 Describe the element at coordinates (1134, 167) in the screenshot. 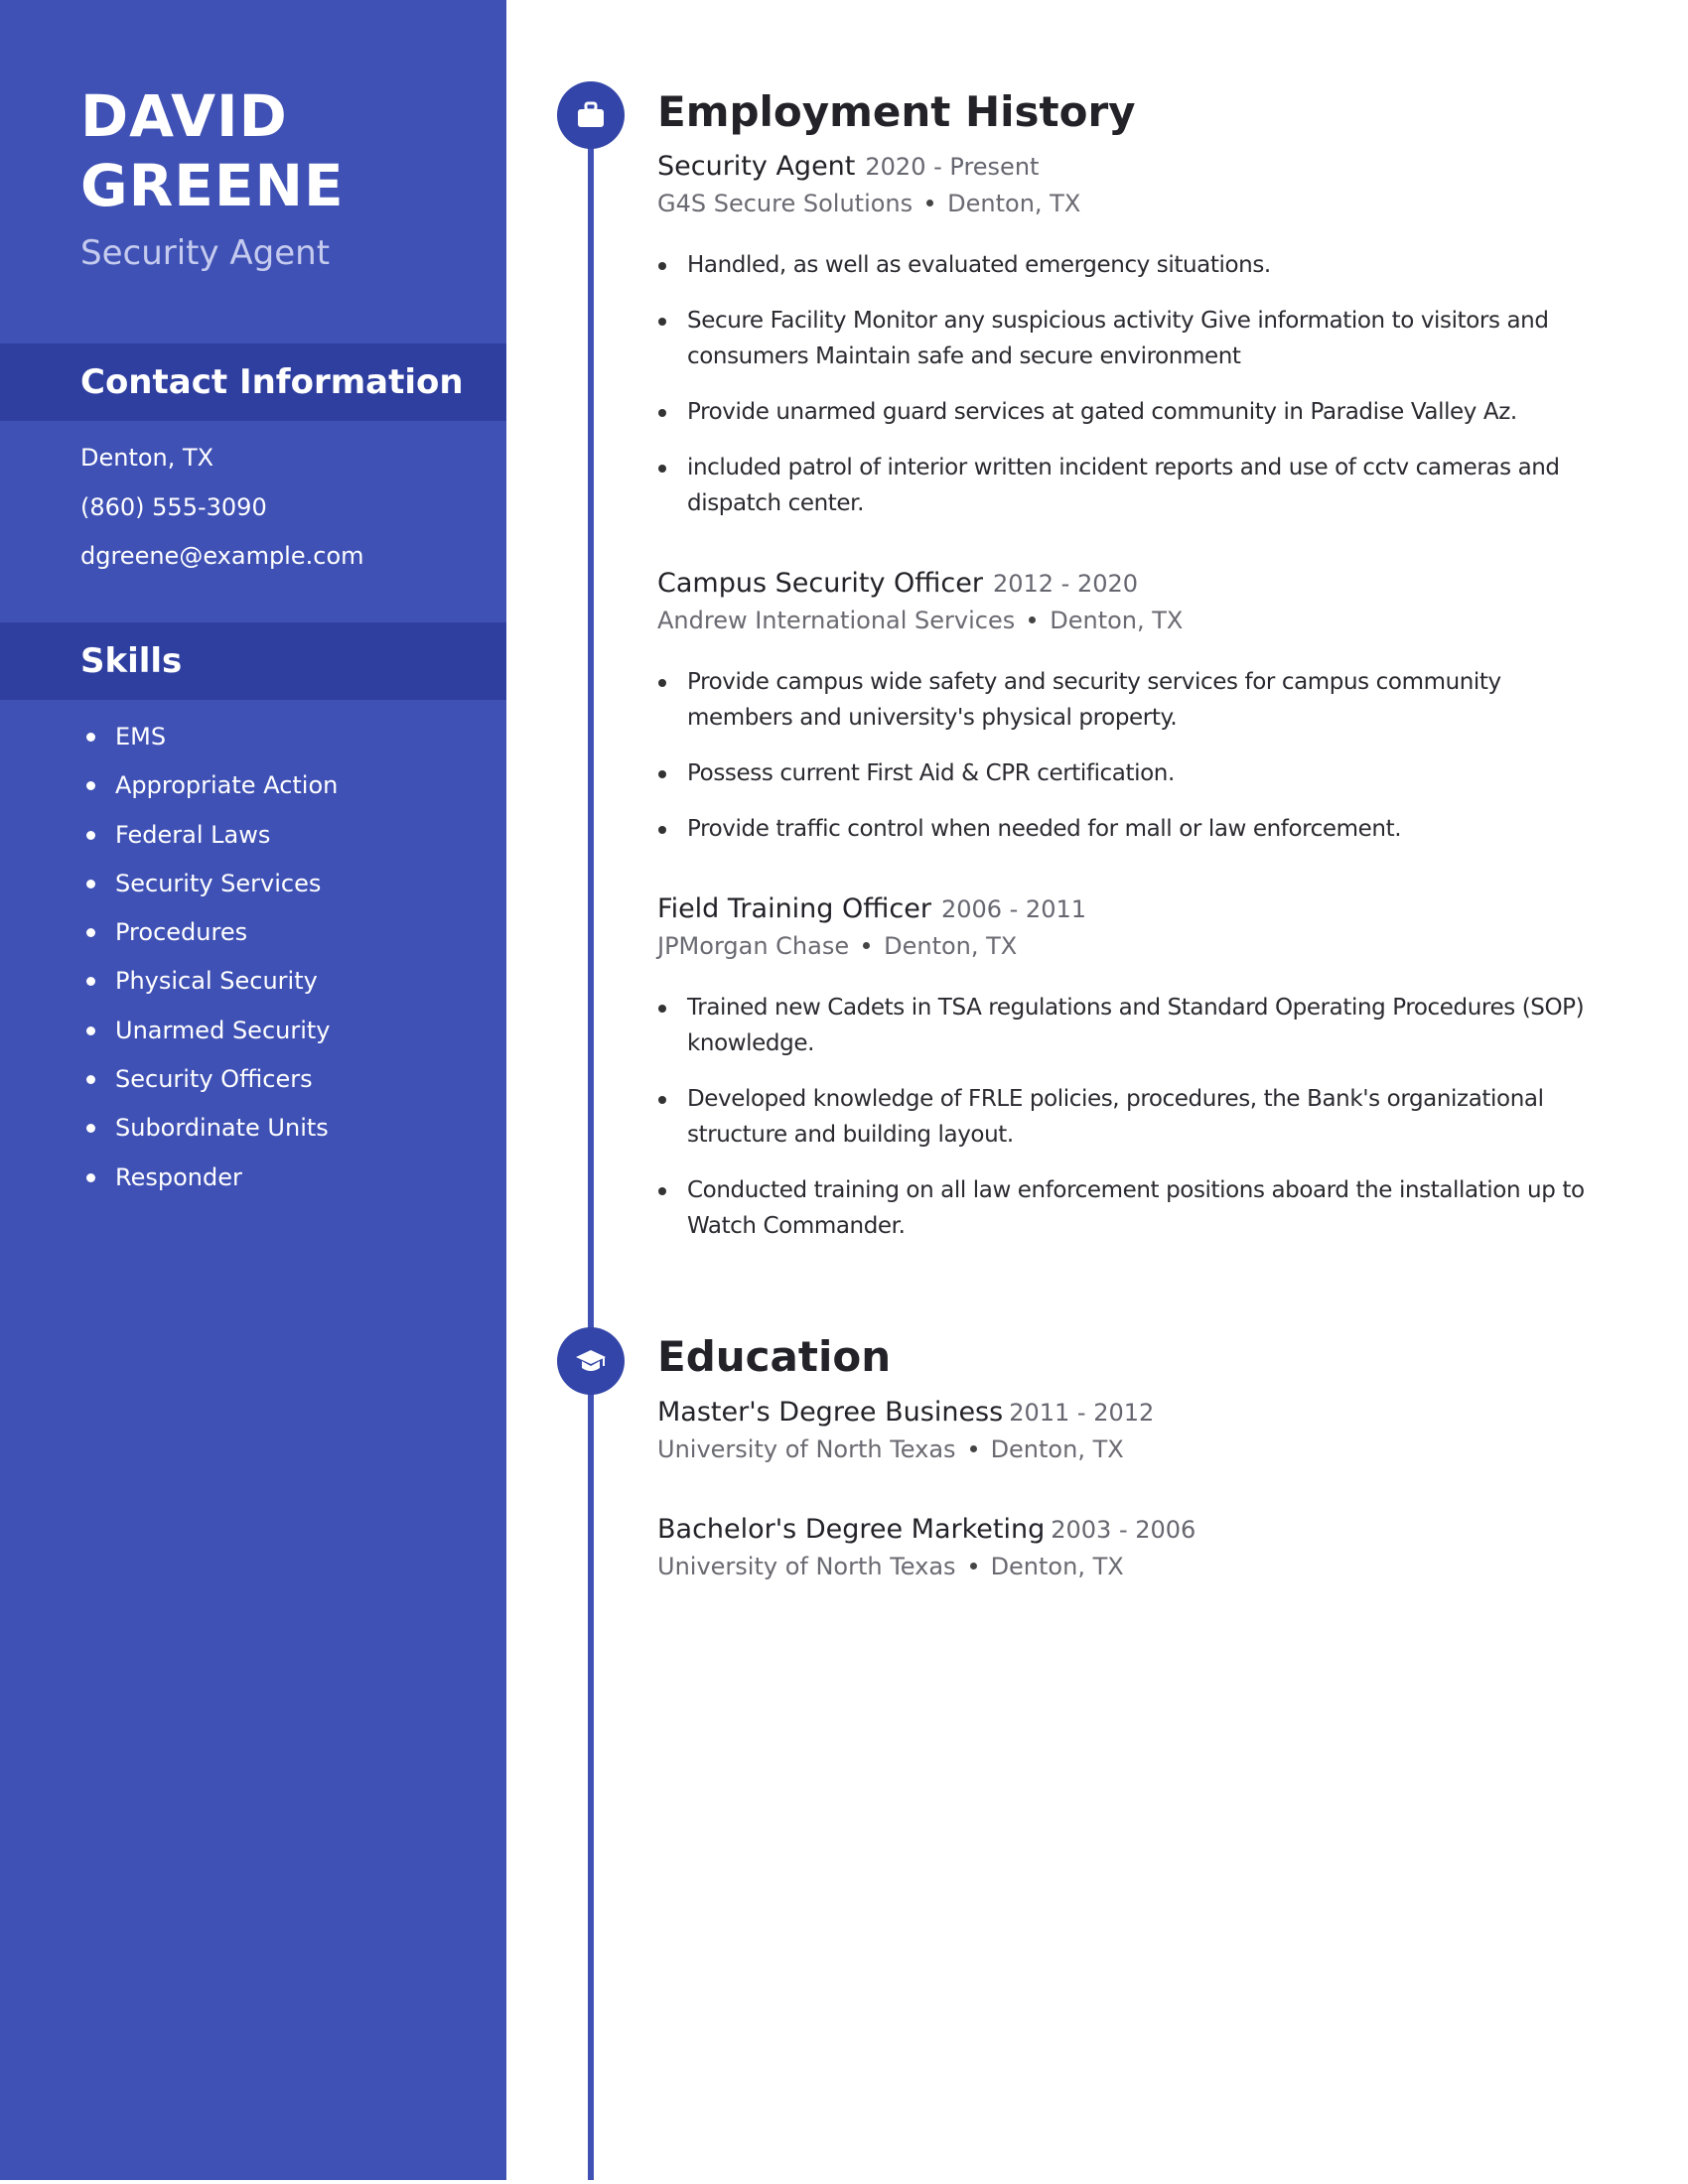

I see `job-header: Security Agent 2020 - Present` at that location.